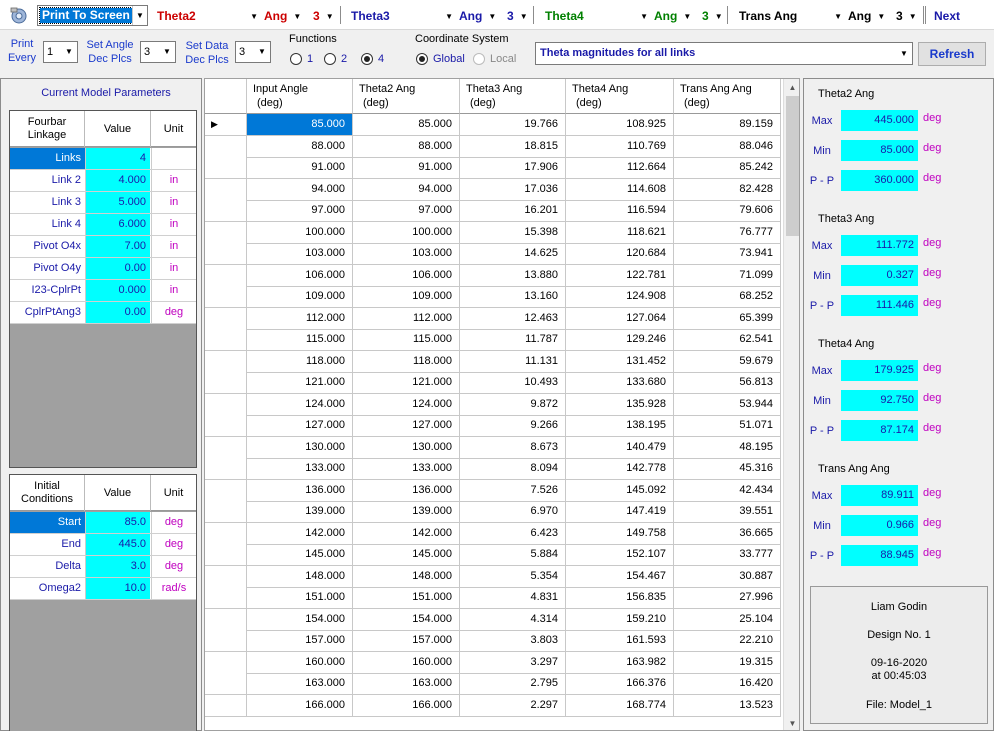 This screenshot has width=994, height=731. What do you see at coordinates (117, 566) in the screenshot?
I see `parameter-value: 3.0` at bounding box center [117, 566].